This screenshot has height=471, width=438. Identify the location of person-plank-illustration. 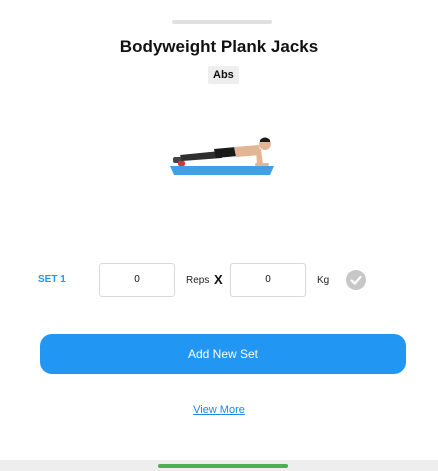
(222, 156).